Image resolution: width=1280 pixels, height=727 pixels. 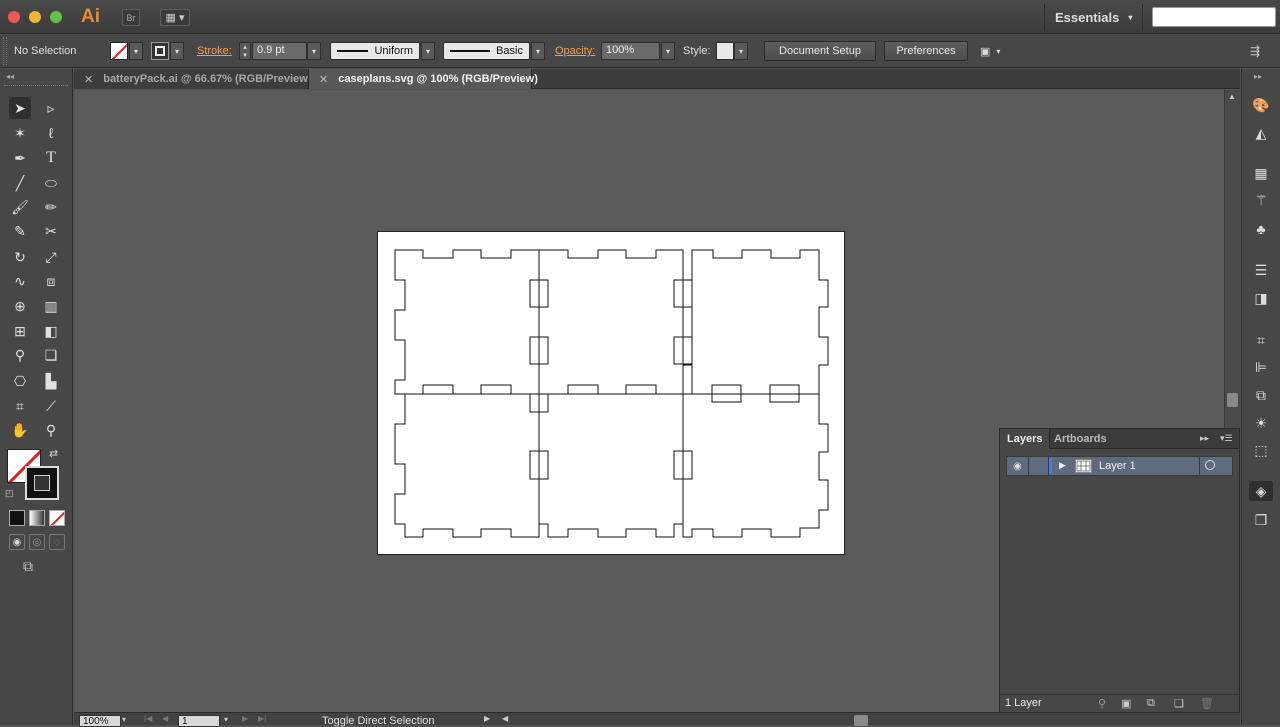 I want to click on transform-panel-icon: ⌗, so click(x=1261, y=340).